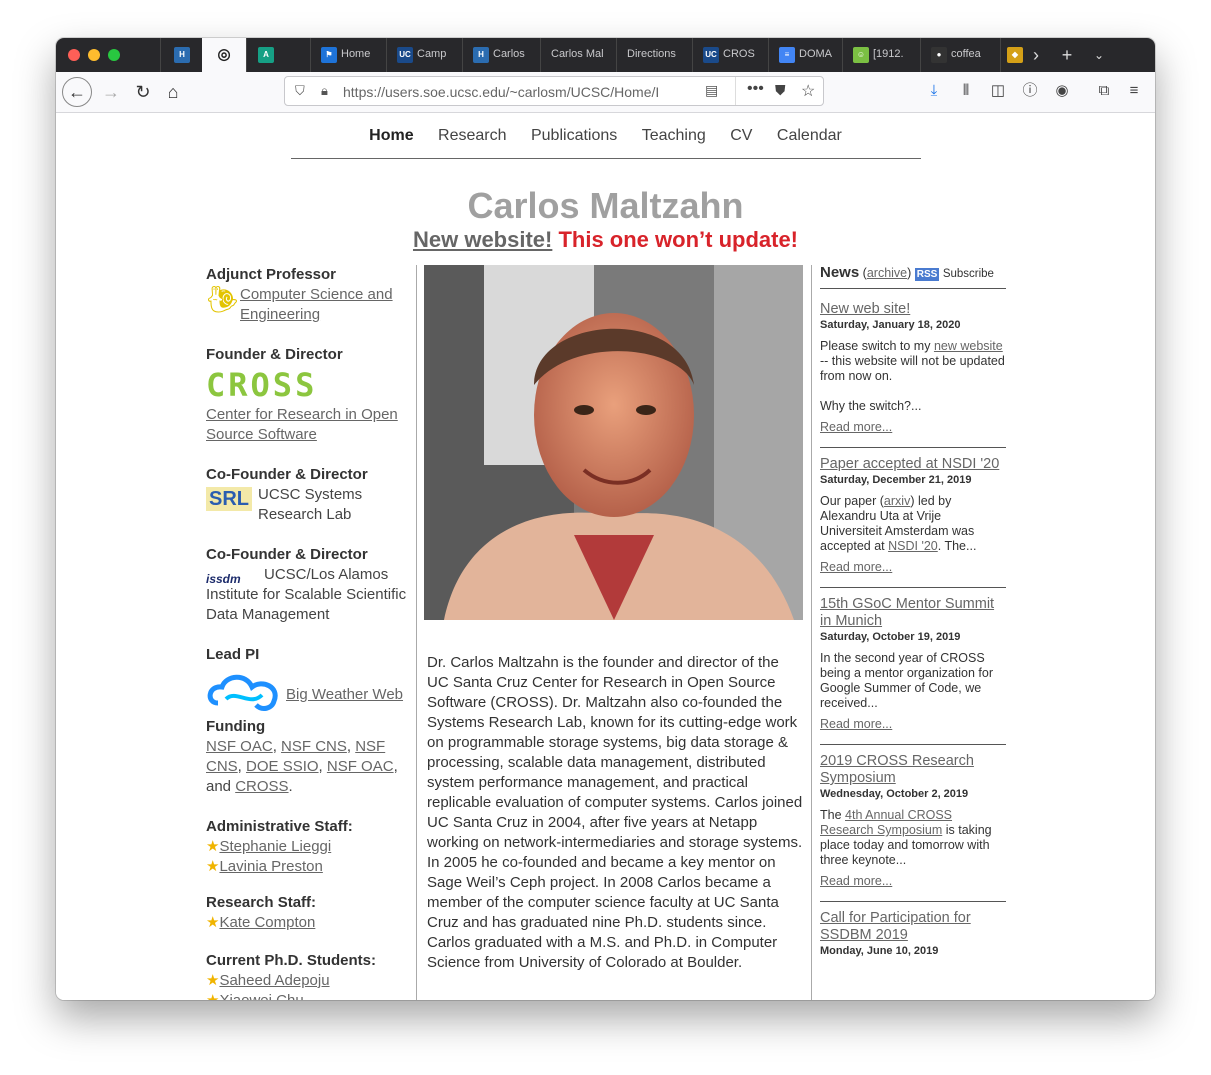 This screenshot has height=1075, width=1211. Describe the element at coordinates (574, 135) in the screenshot. I see `nav-publications: Publications` at that location.